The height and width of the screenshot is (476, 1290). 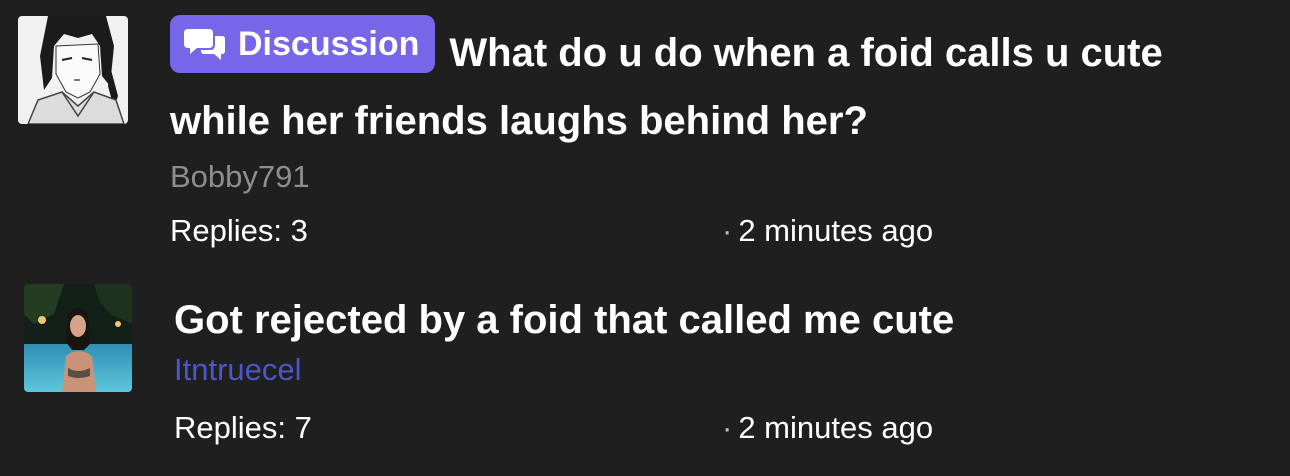 I want to click on prefix-label: Discussion, so click(x=329, y=44).